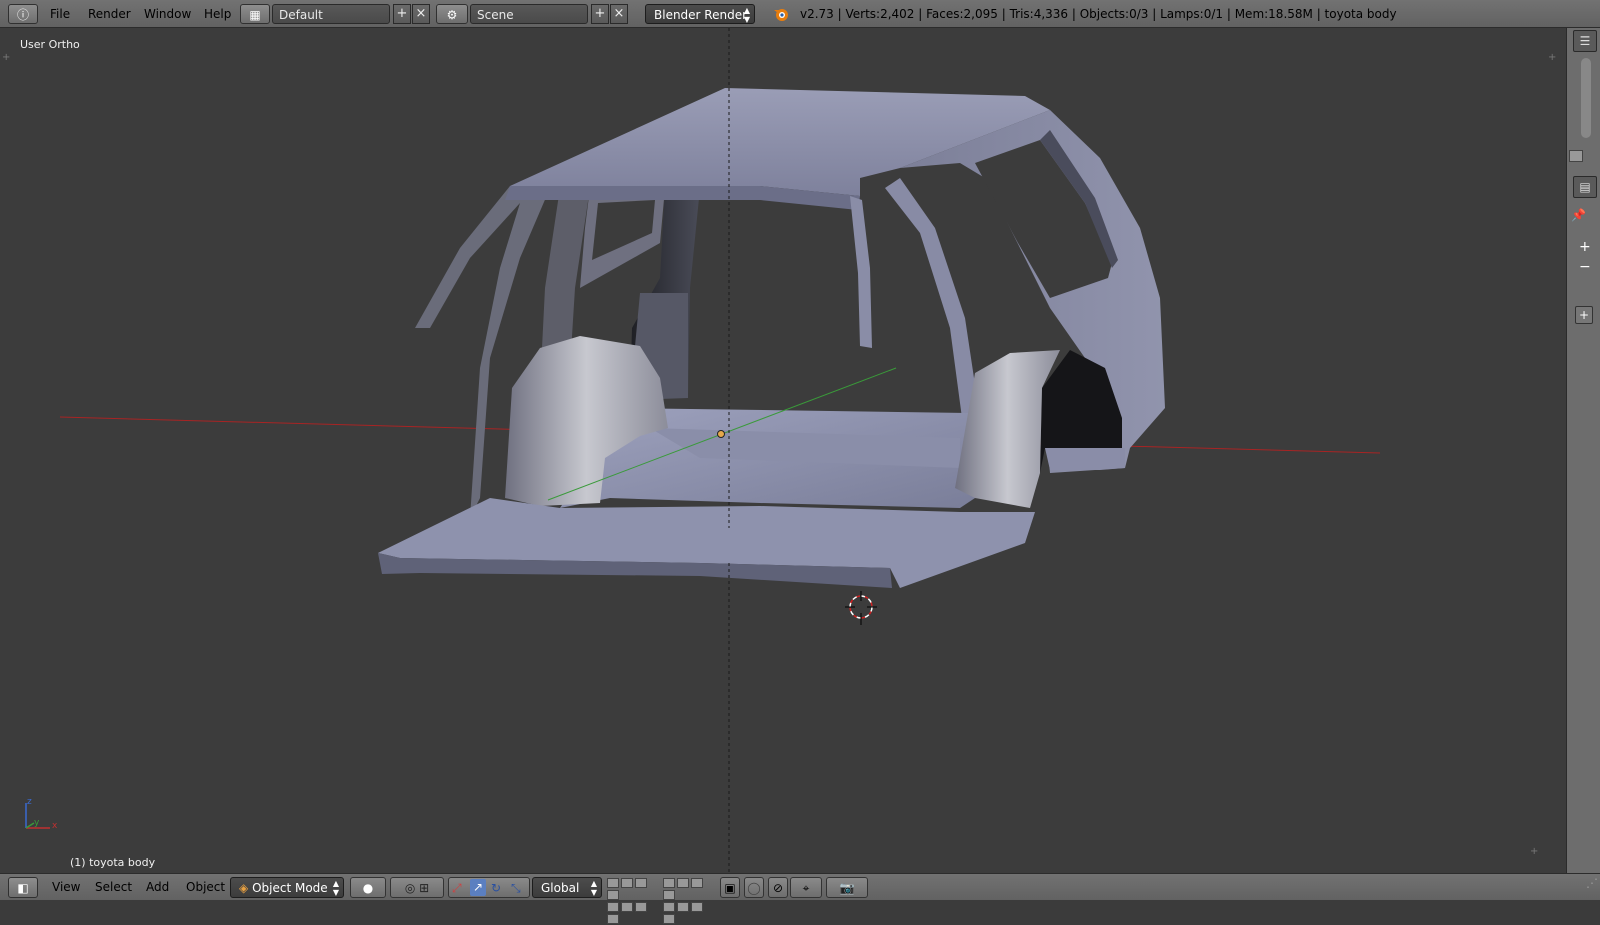 The image size is (1600, 925). I want to click on snap-icon: ⊘, so click(778, 887).